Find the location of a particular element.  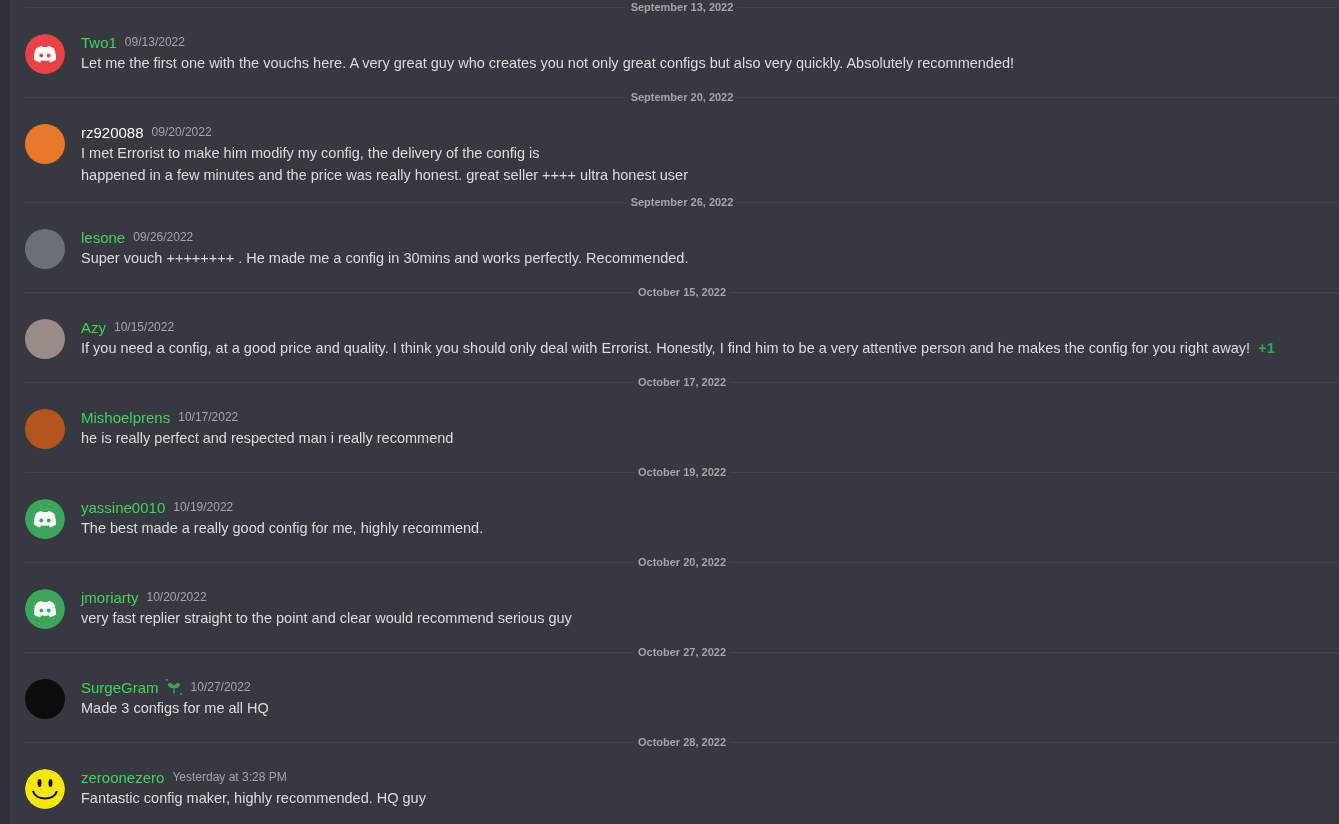

username: rz920088 is located at coordinates (112, 132).